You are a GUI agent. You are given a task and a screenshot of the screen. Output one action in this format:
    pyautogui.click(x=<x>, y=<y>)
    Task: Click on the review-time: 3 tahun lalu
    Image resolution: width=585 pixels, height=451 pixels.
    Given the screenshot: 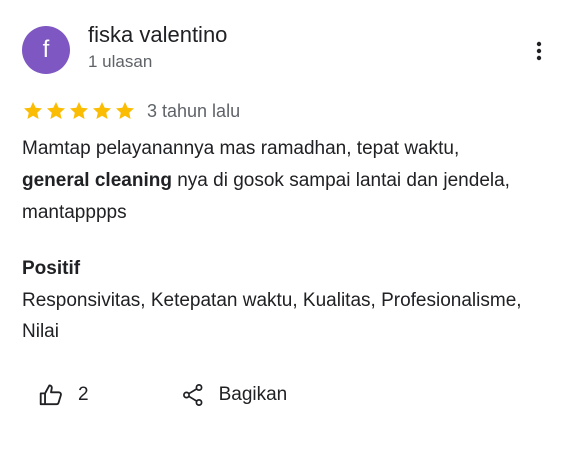 What is the action you would take?
    pyautogui.click(x=194, y=110)
    